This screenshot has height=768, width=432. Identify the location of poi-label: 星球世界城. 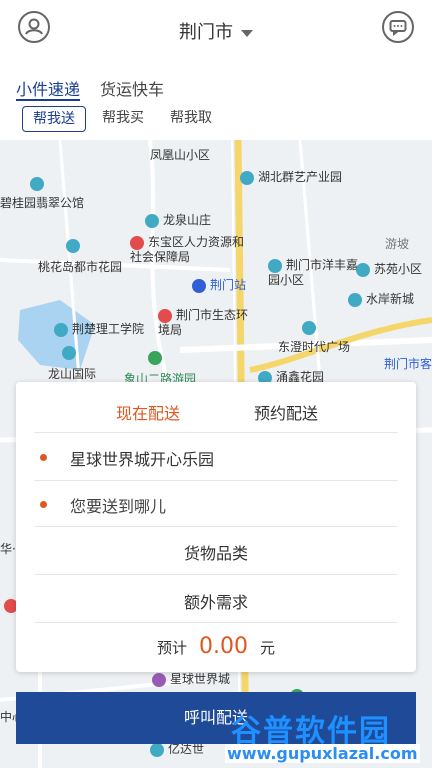
(191, 678).